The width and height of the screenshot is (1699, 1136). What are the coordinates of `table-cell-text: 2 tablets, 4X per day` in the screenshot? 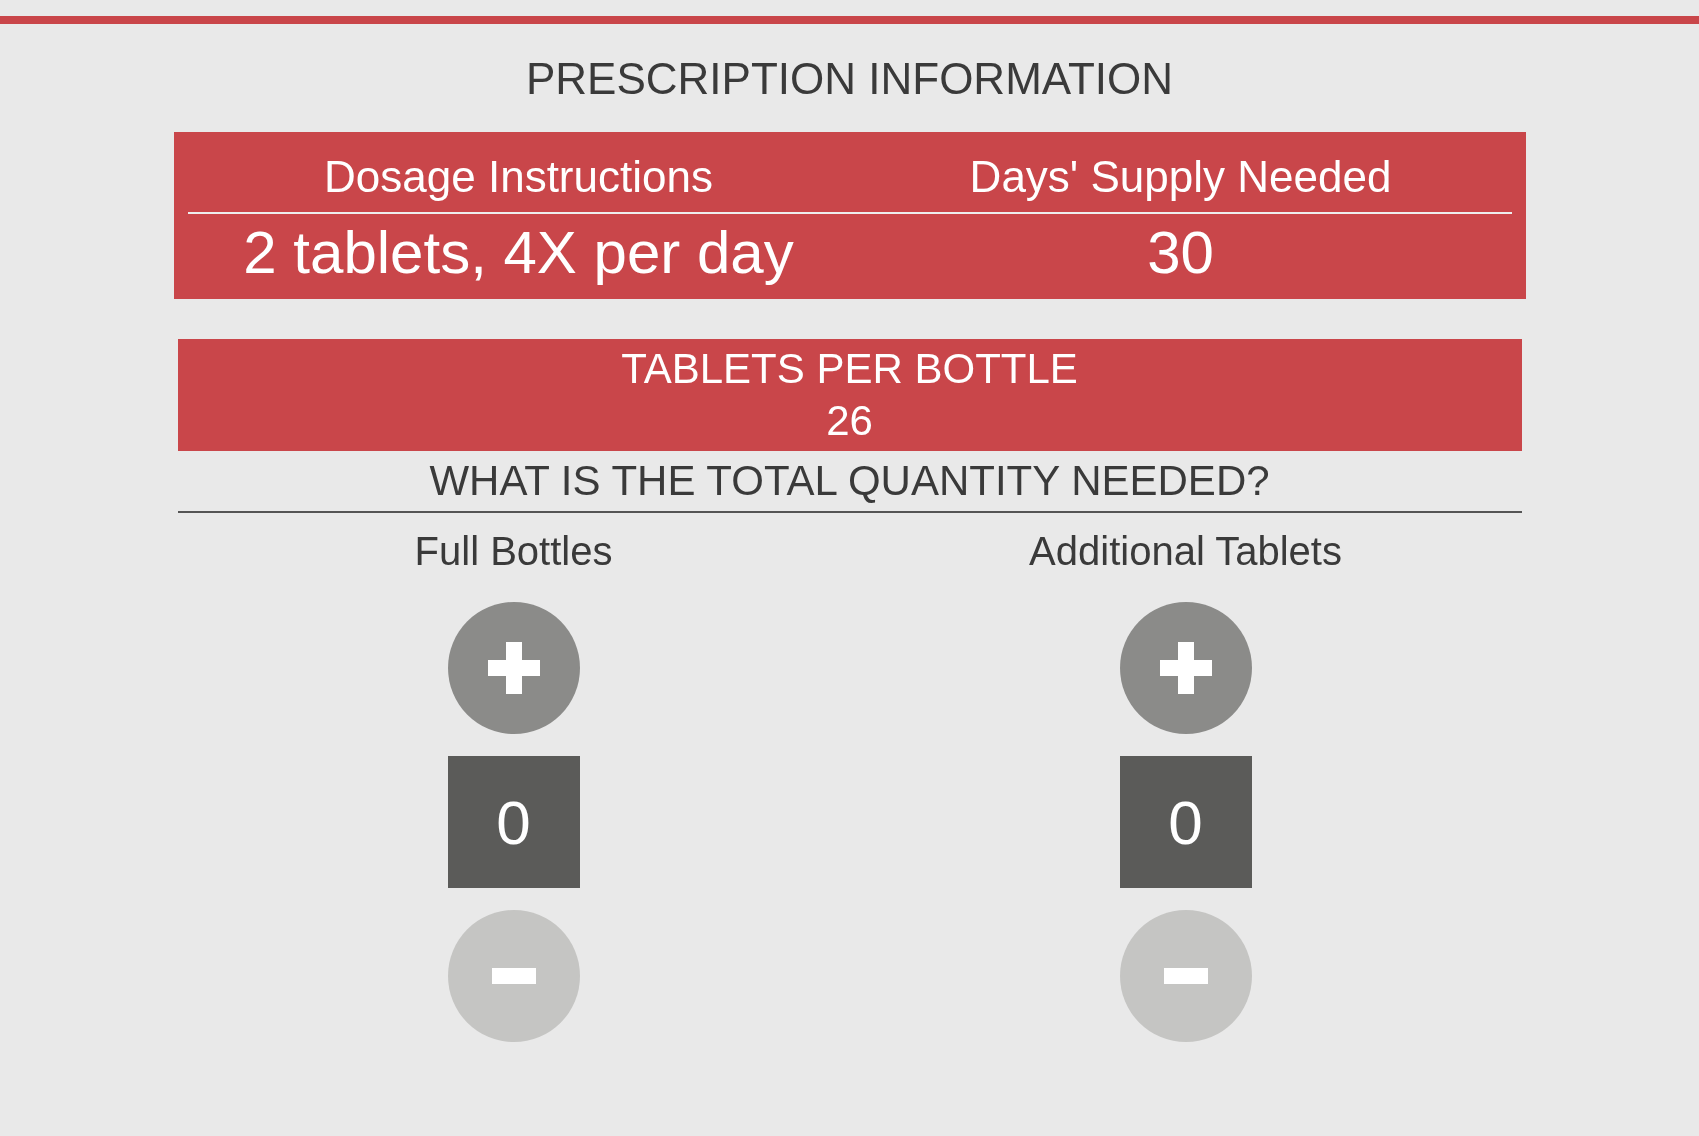 It's located at (518, 253).